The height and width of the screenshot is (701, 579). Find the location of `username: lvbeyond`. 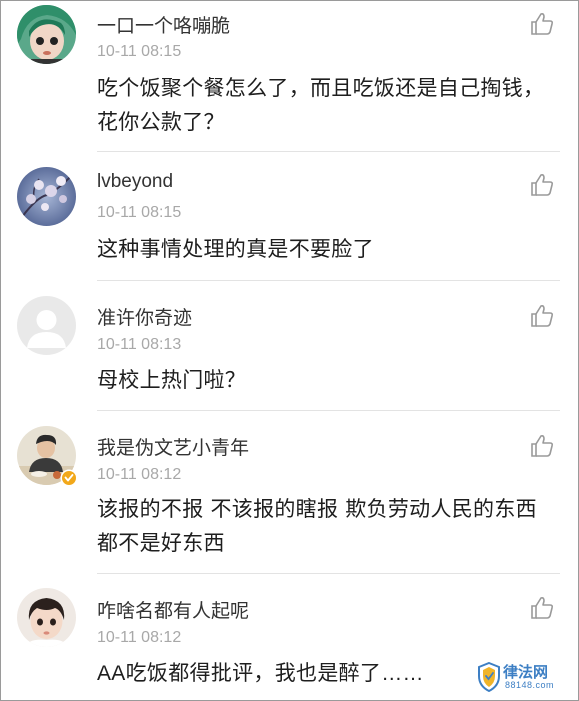

username: lvbeyond is located at coordinates (135, 182).